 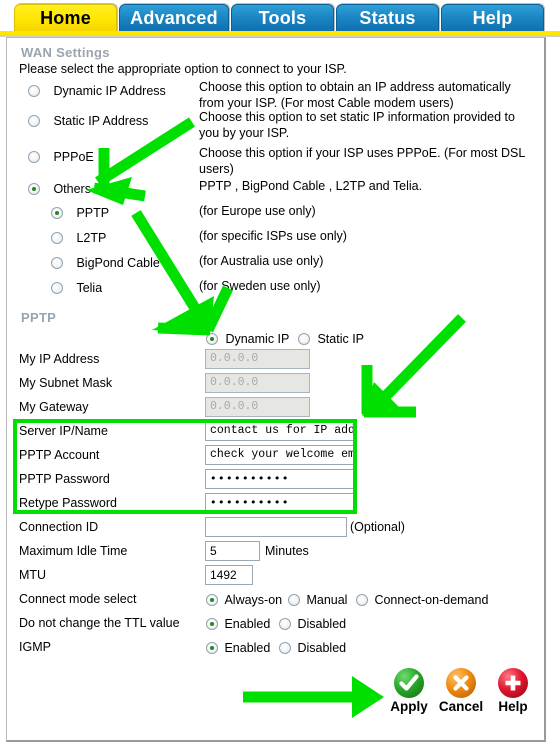 What do you see at coordinates (91, 238) in the screenshot?
I see `radio-l2tp-label: L2TP` at bounding box center [91, 238].